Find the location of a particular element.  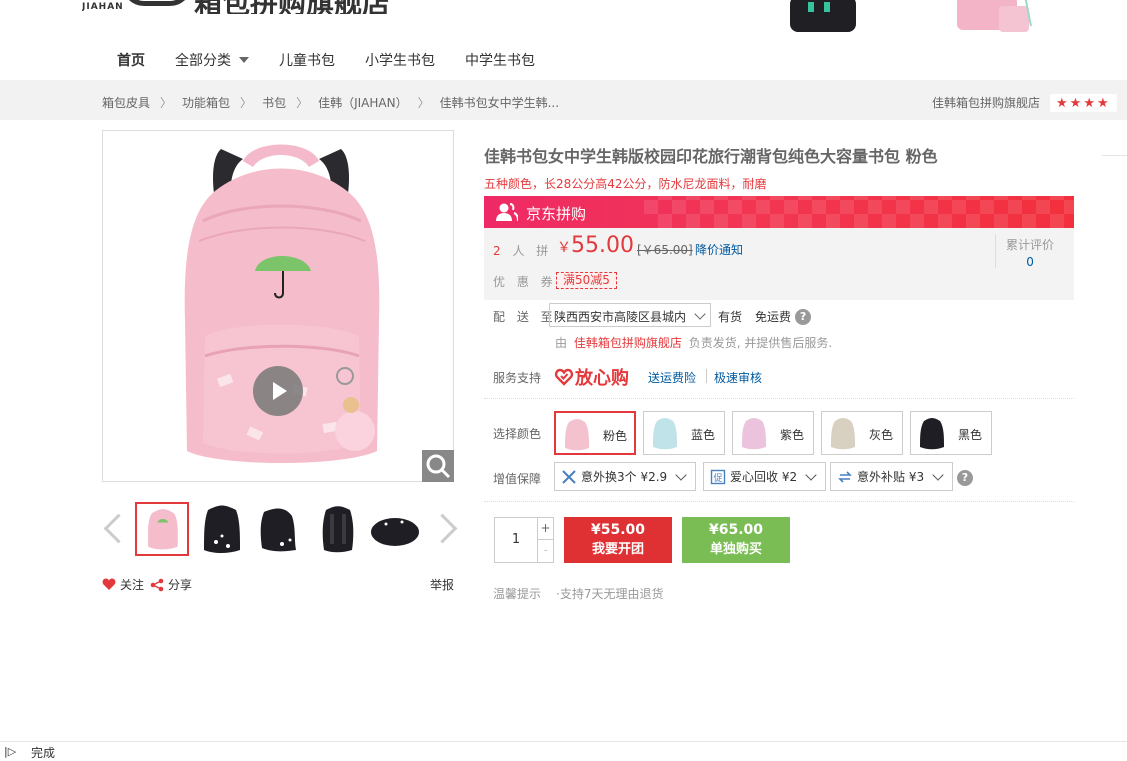

color-option-blue: 蓝色 is located at coordinates (684, 433).